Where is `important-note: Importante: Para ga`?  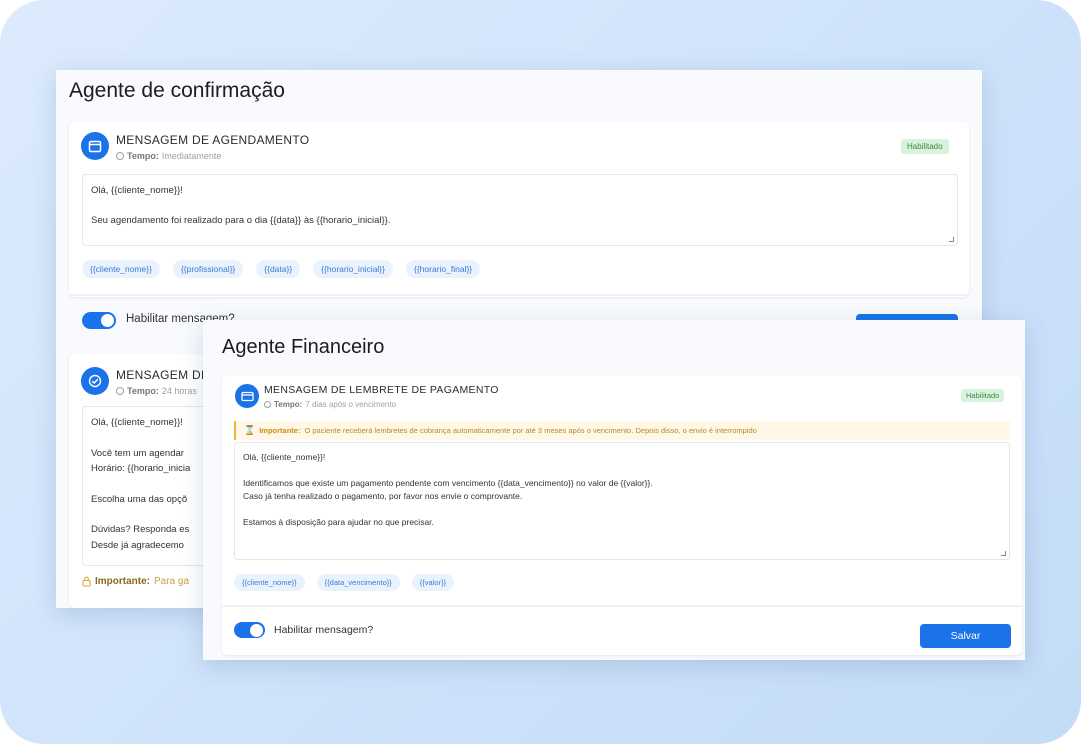
important-note: Importante: Para ga is located at coordinates (135, 581).